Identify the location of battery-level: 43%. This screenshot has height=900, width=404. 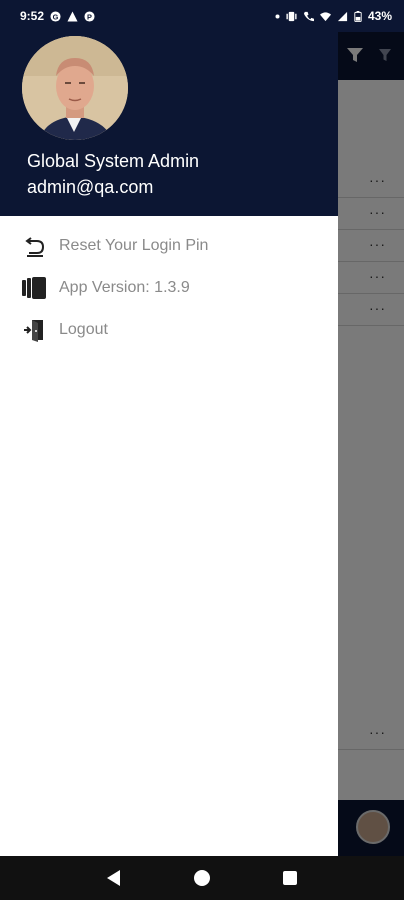
(379, 16).